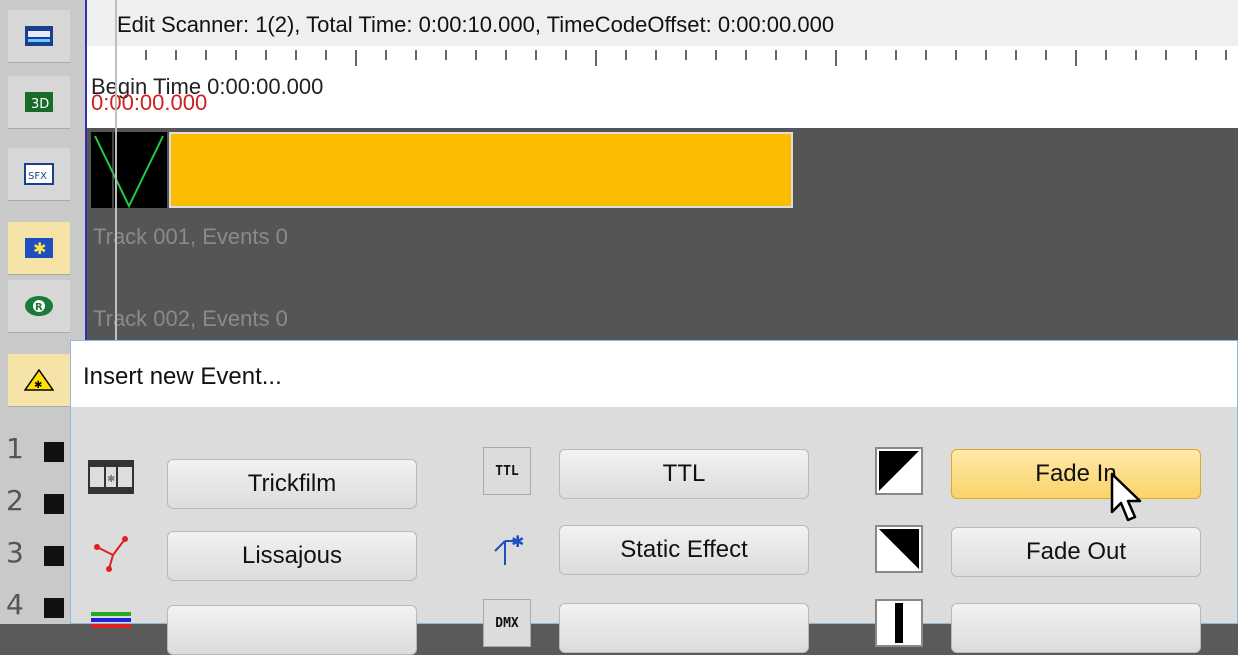 Image resolution: width=1238 pixels, height=655 pixels. What do you see at coordinates (292, 630) in the screenshot?
I see `next-event-button` at bounding box center [292, 630].